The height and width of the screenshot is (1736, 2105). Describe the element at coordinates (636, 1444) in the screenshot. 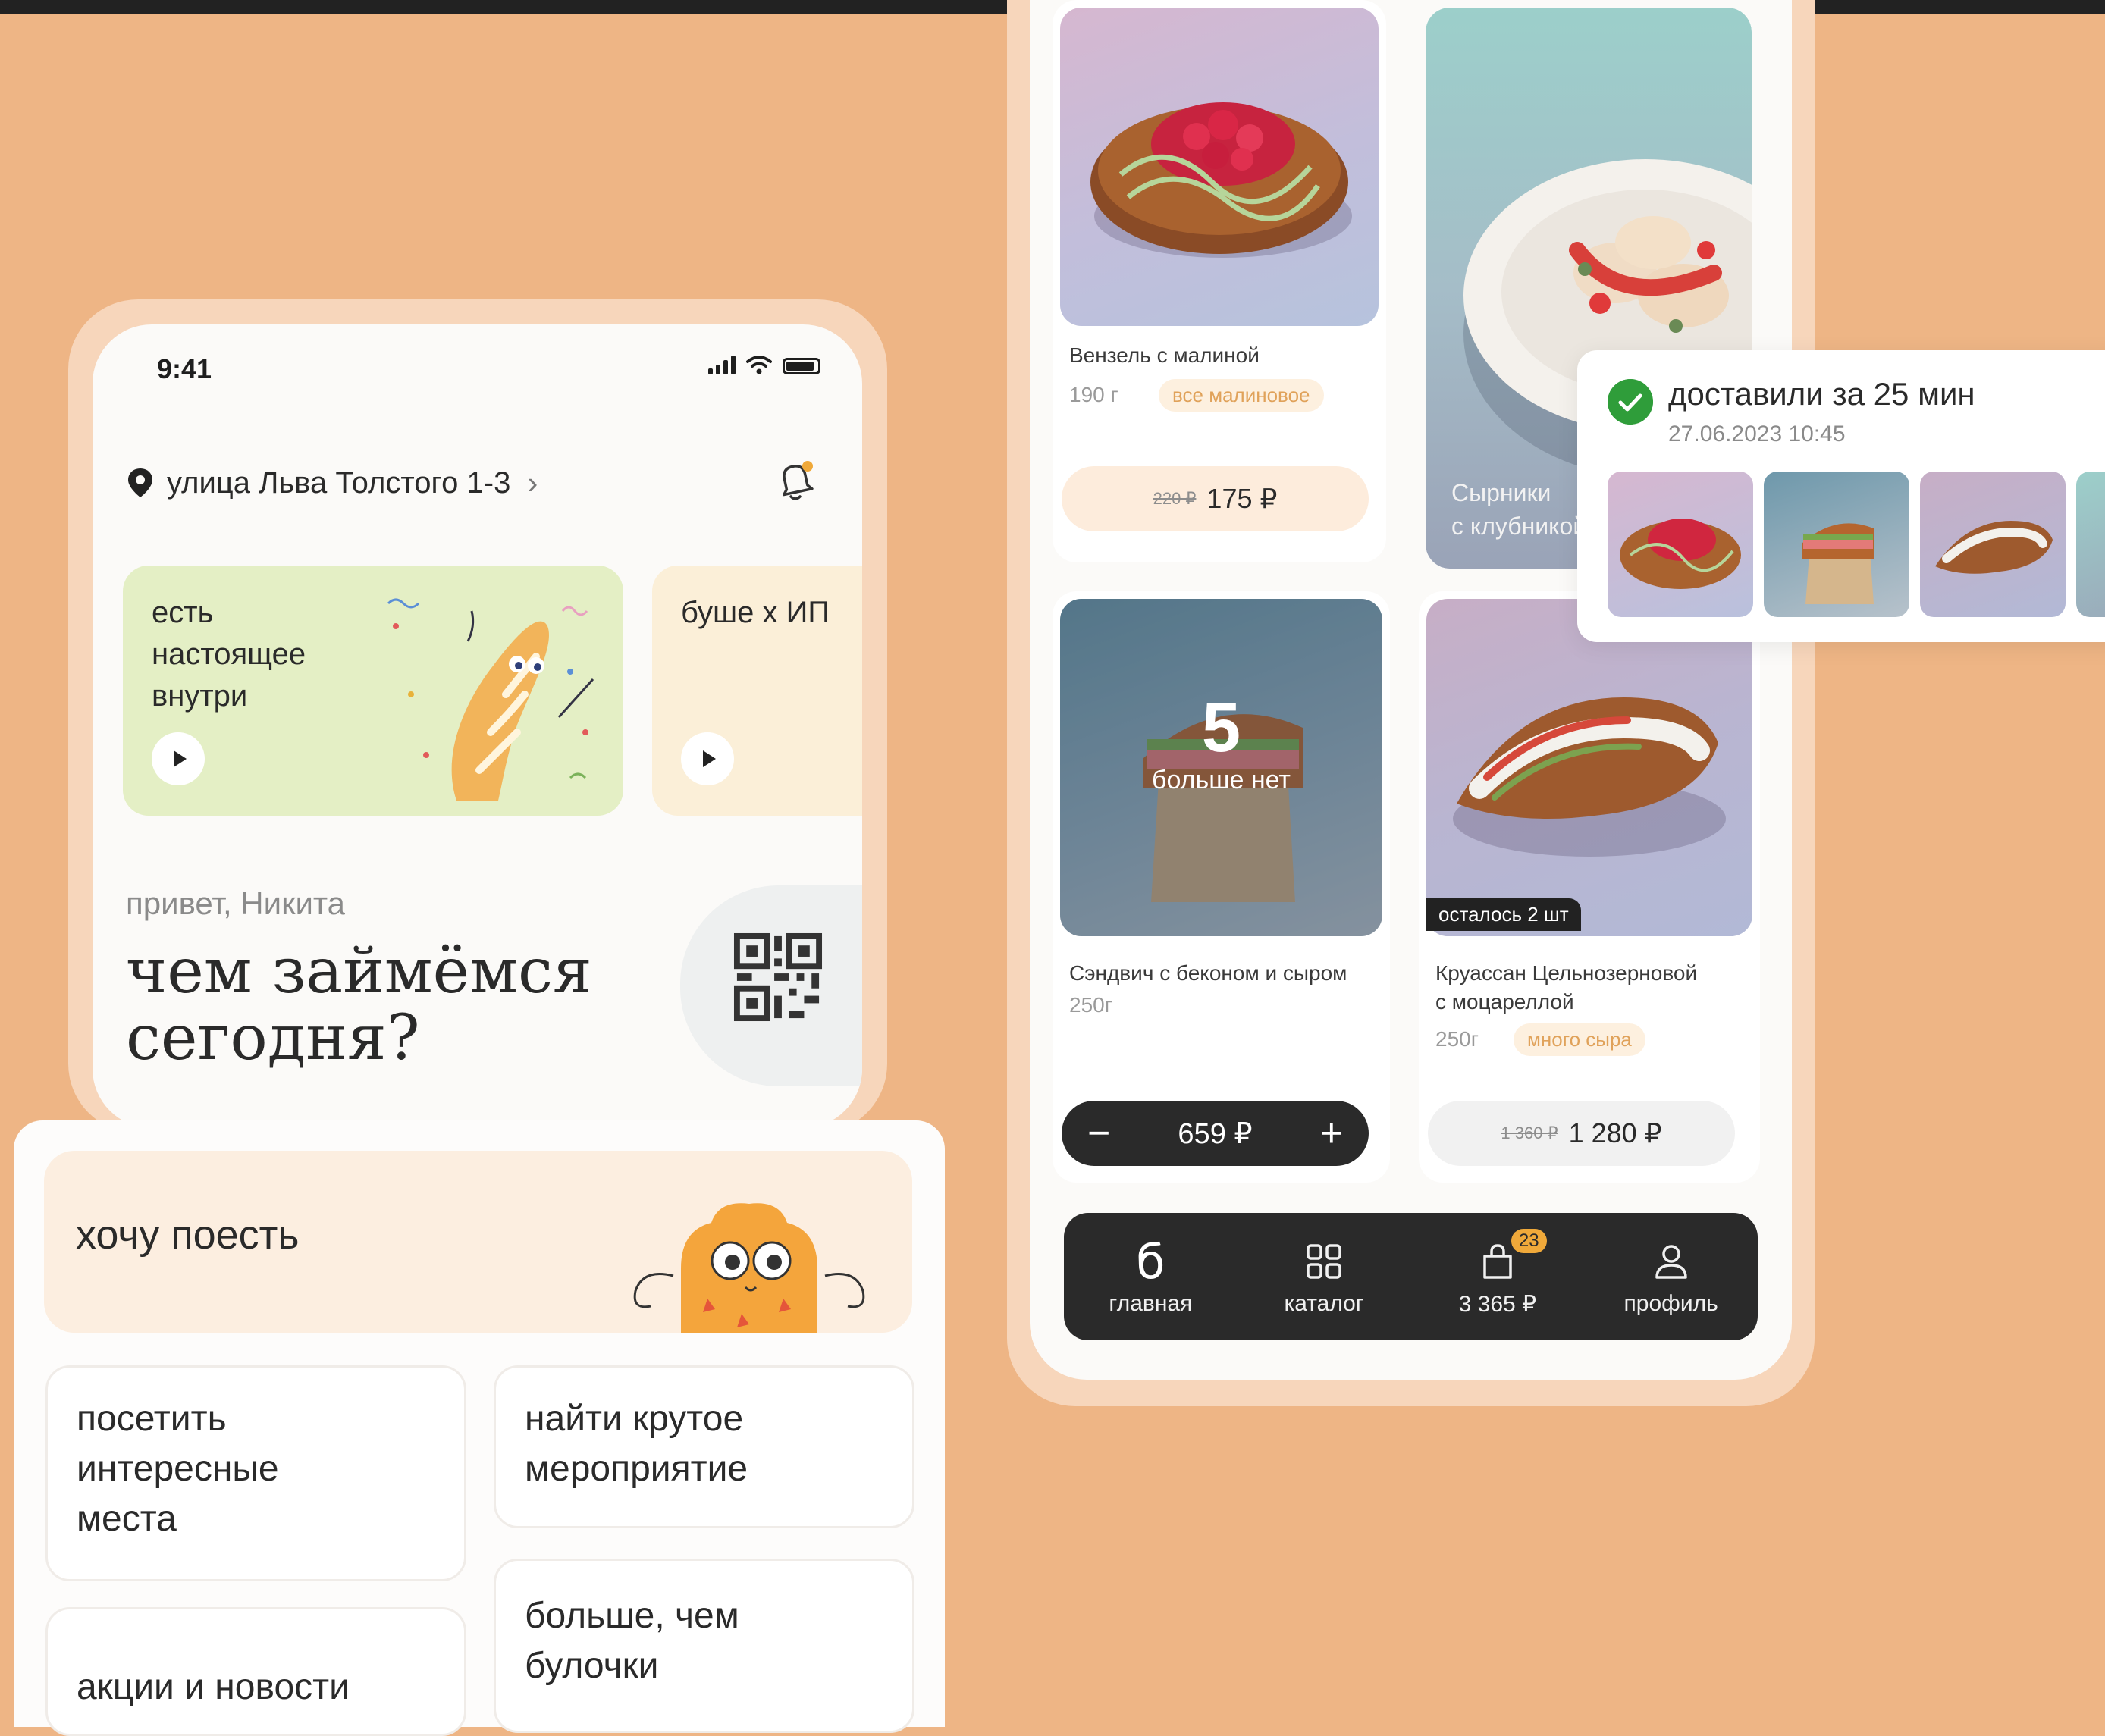

I see `find-event-label: найти крутое мероприятие` at that location.